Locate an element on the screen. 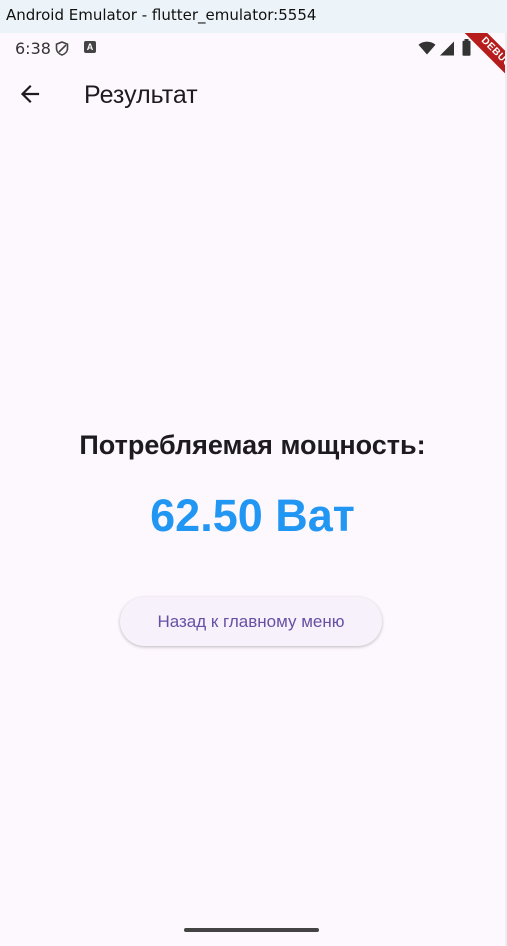 This screenshot has height=946, width=507. debug-banner: DEBUG is located at coordinates (475, 63).